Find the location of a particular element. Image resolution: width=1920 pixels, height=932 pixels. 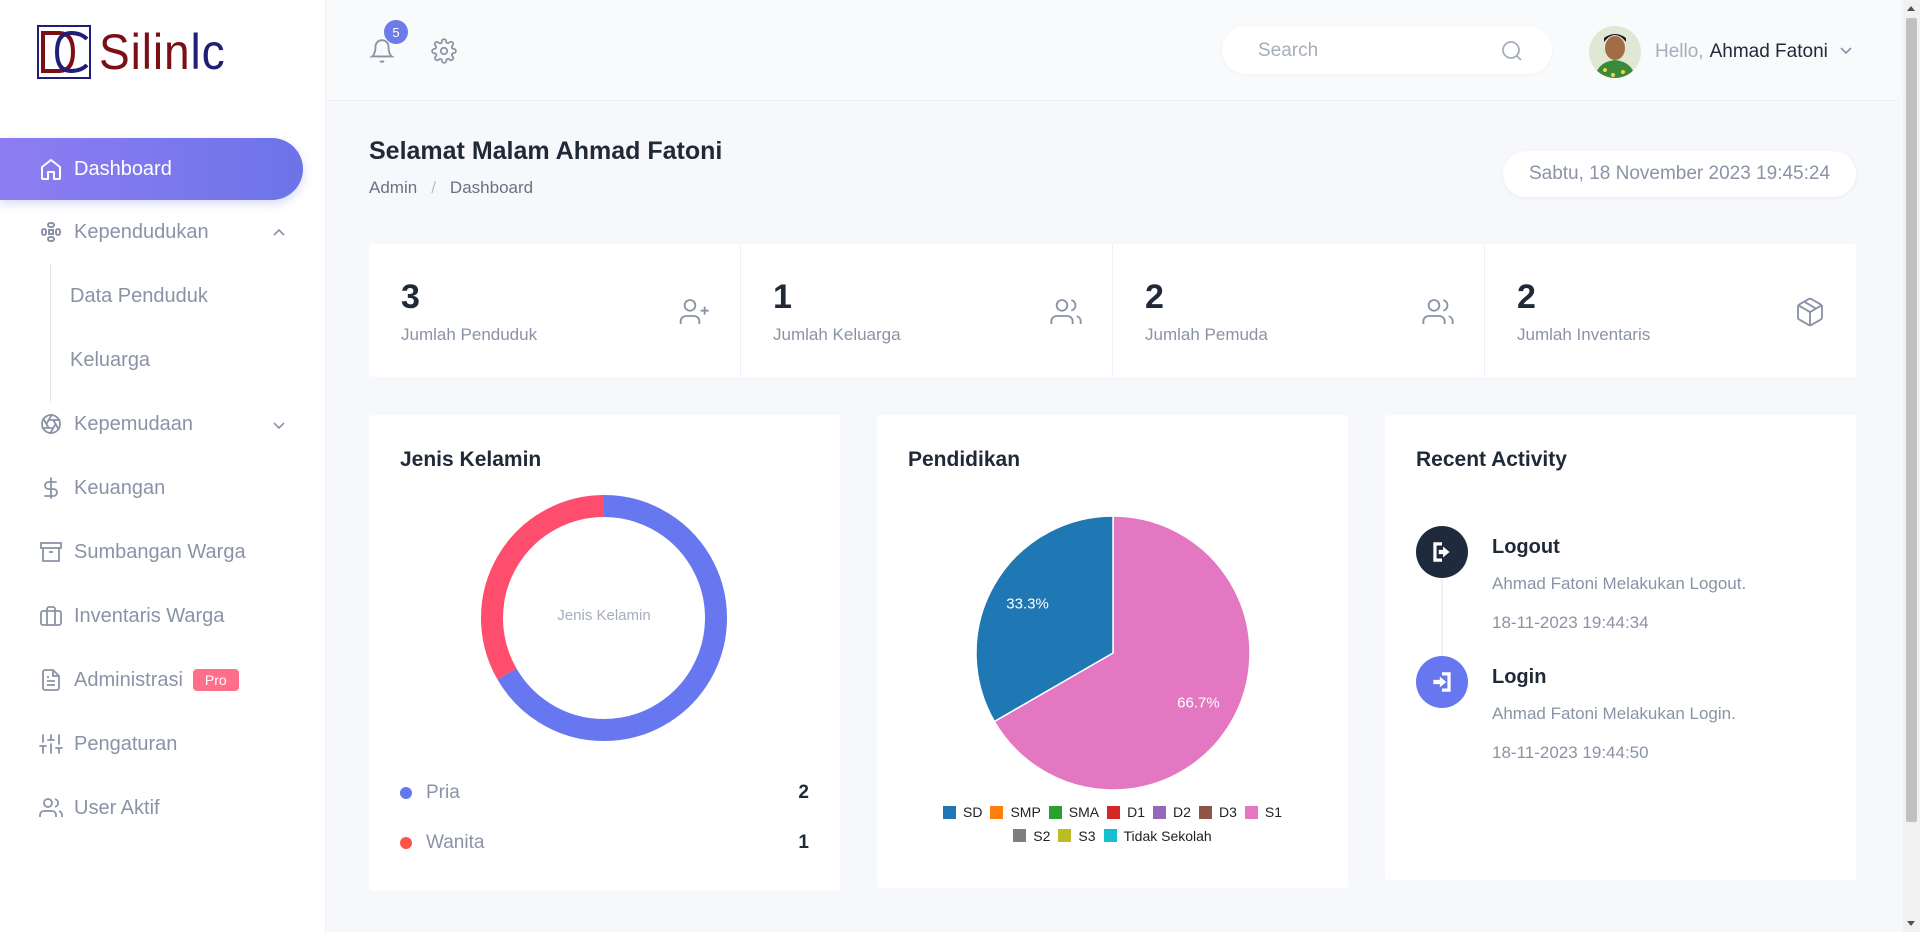

logo-text: Silinlc is located at coordinates (162, 52).